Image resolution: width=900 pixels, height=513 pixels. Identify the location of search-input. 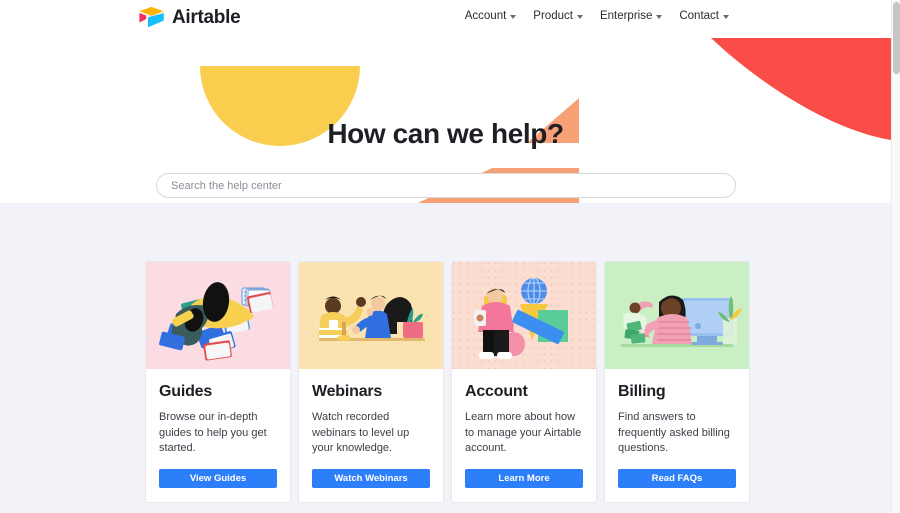
(446, 185).